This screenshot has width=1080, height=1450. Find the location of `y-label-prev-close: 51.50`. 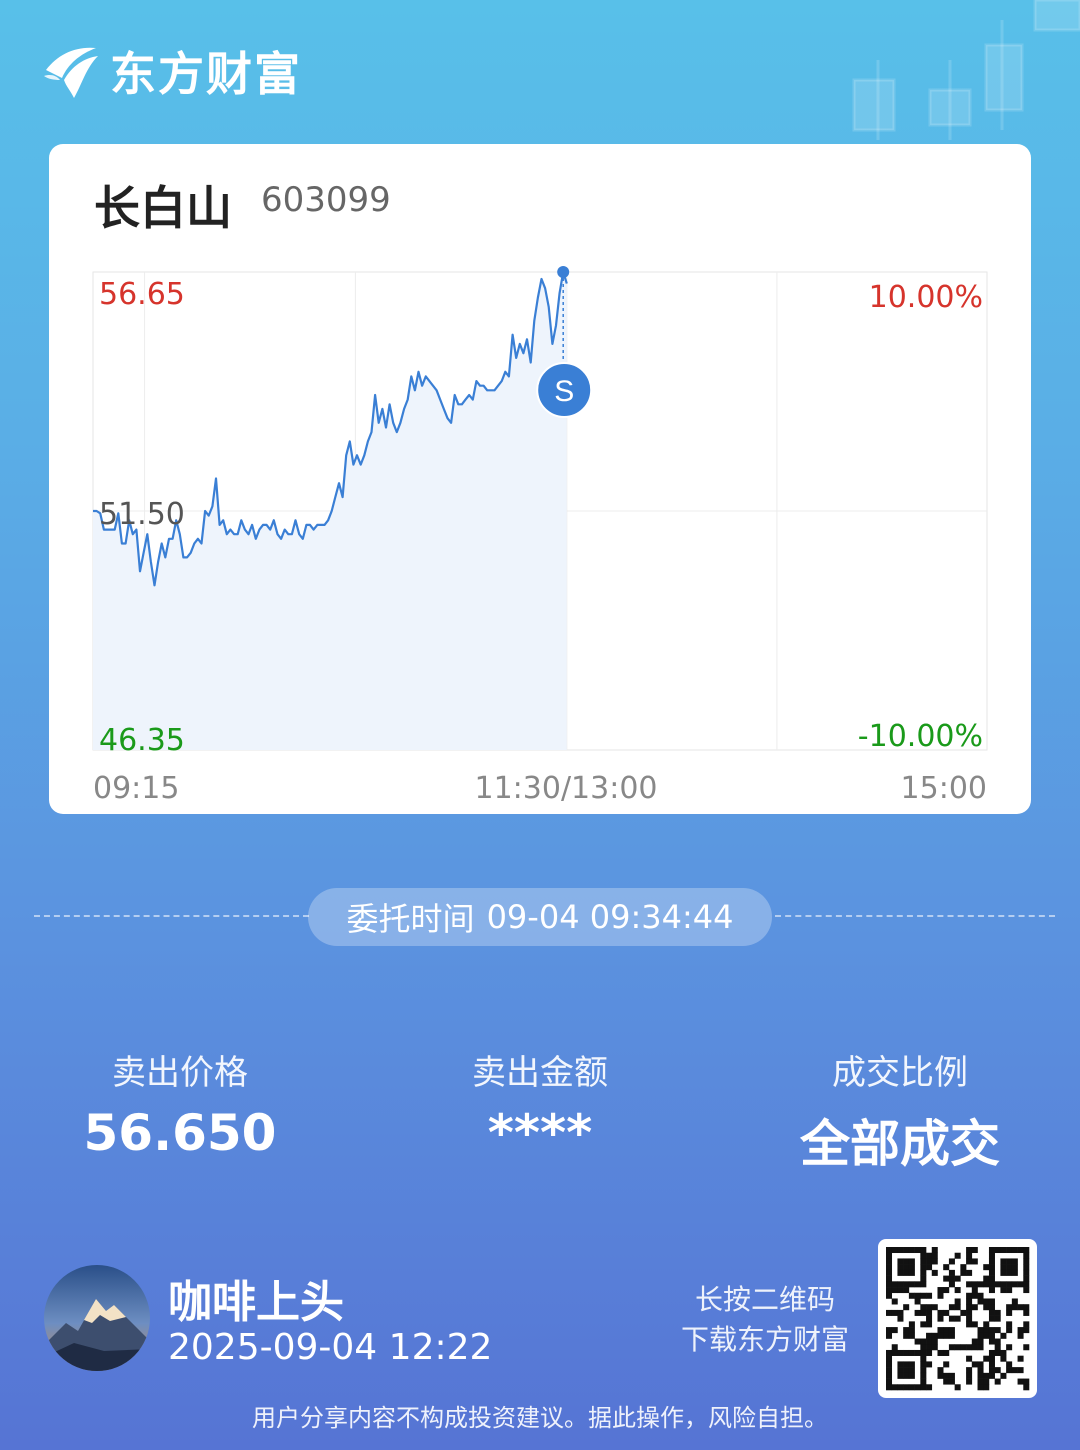

y-label-prev-close: 51.50 is located at coordinates (142, 514).